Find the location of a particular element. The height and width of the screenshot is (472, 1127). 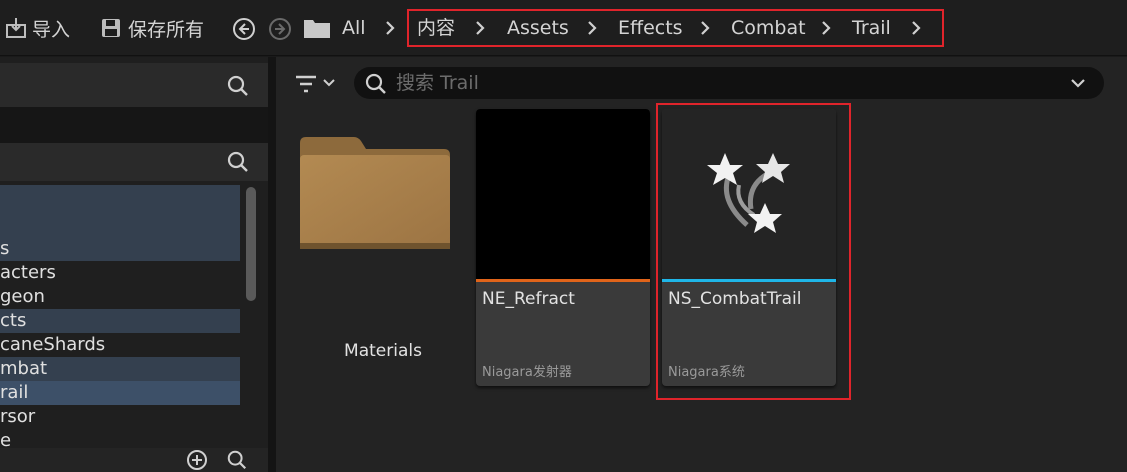

panel-separator is located at coordinates (134, 125).